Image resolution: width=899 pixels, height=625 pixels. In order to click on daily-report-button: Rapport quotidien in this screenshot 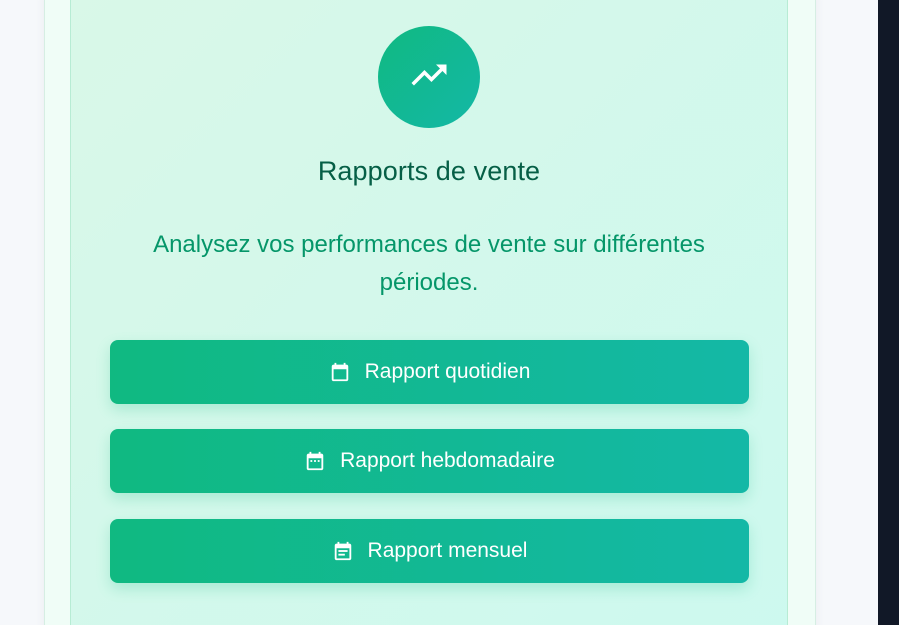, I will do `click(429, 372)`.